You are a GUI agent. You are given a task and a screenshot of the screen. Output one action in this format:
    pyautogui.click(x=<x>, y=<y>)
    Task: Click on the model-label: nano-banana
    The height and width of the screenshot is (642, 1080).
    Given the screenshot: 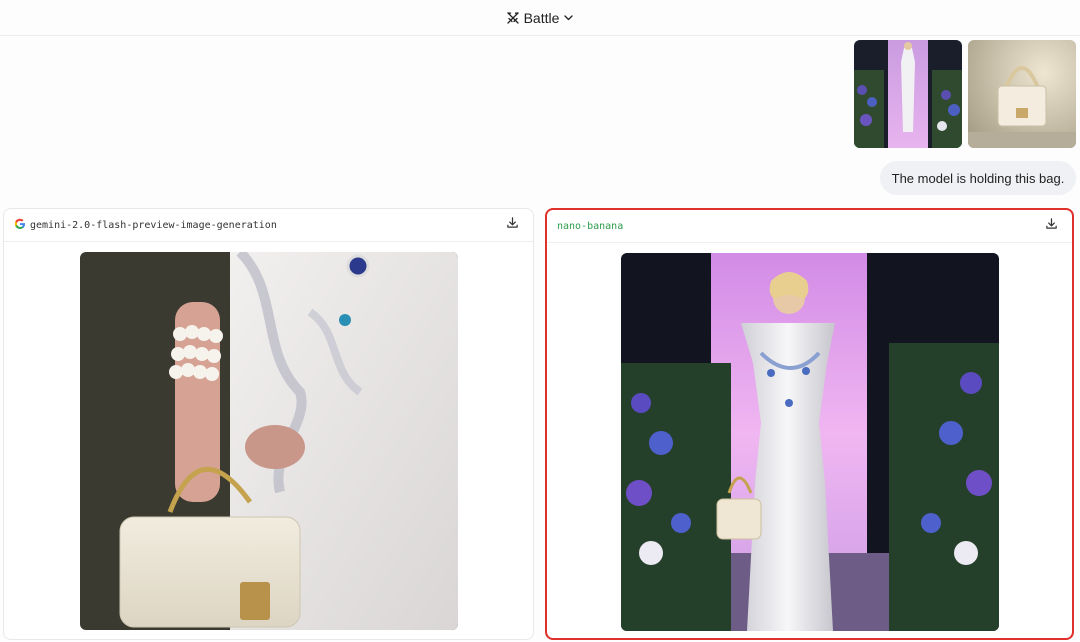 What is the action you would take?
    pyautogui.click(x=590, y=226)
    